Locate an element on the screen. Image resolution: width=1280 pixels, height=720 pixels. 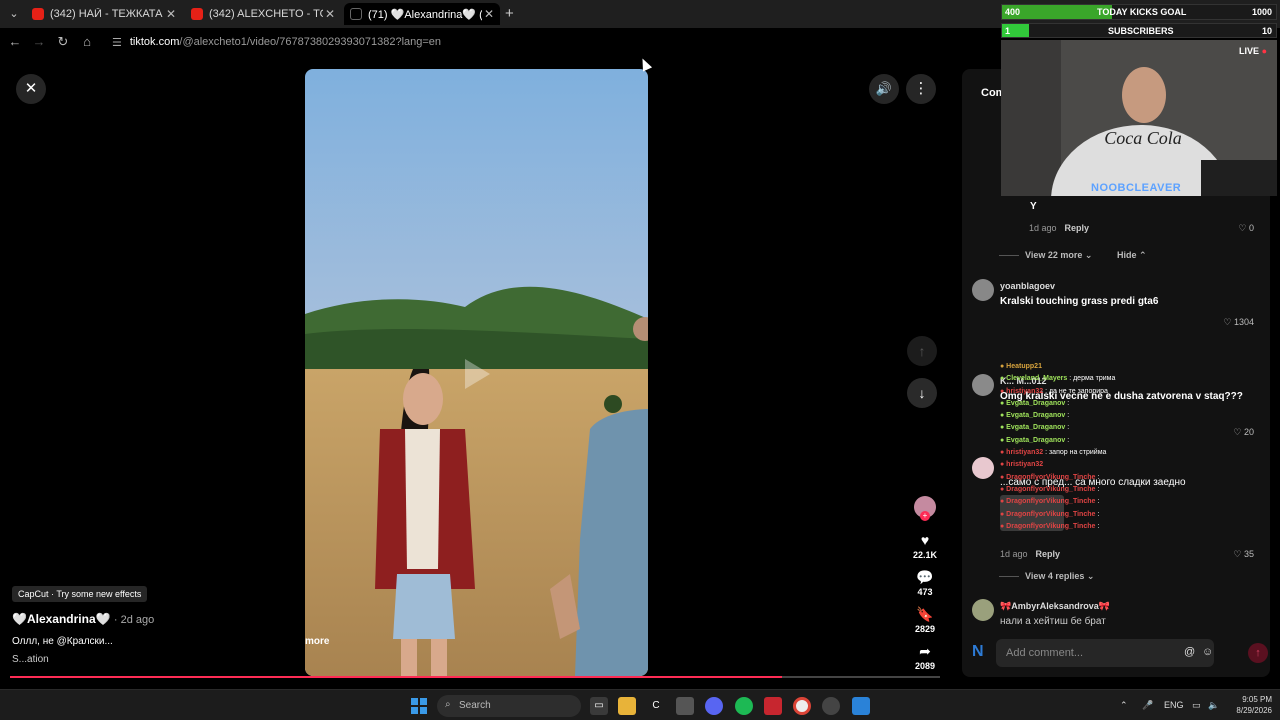
app-c-icon: C is located at coordinates (656, 706).